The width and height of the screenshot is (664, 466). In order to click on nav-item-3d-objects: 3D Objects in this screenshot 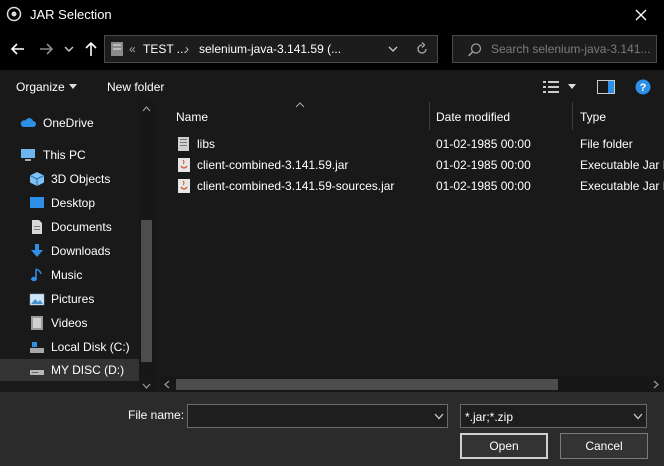, I will do `click(70, 179)`.